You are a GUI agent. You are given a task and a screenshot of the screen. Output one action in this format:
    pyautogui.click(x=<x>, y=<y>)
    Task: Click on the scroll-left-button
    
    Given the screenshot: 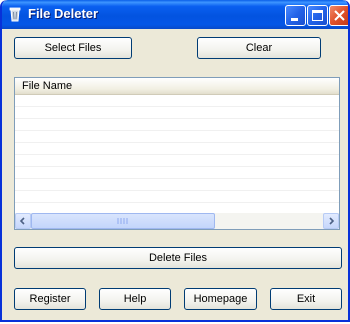 What is the action you would take?
    pyautogui.click(x=23, y=221)
    